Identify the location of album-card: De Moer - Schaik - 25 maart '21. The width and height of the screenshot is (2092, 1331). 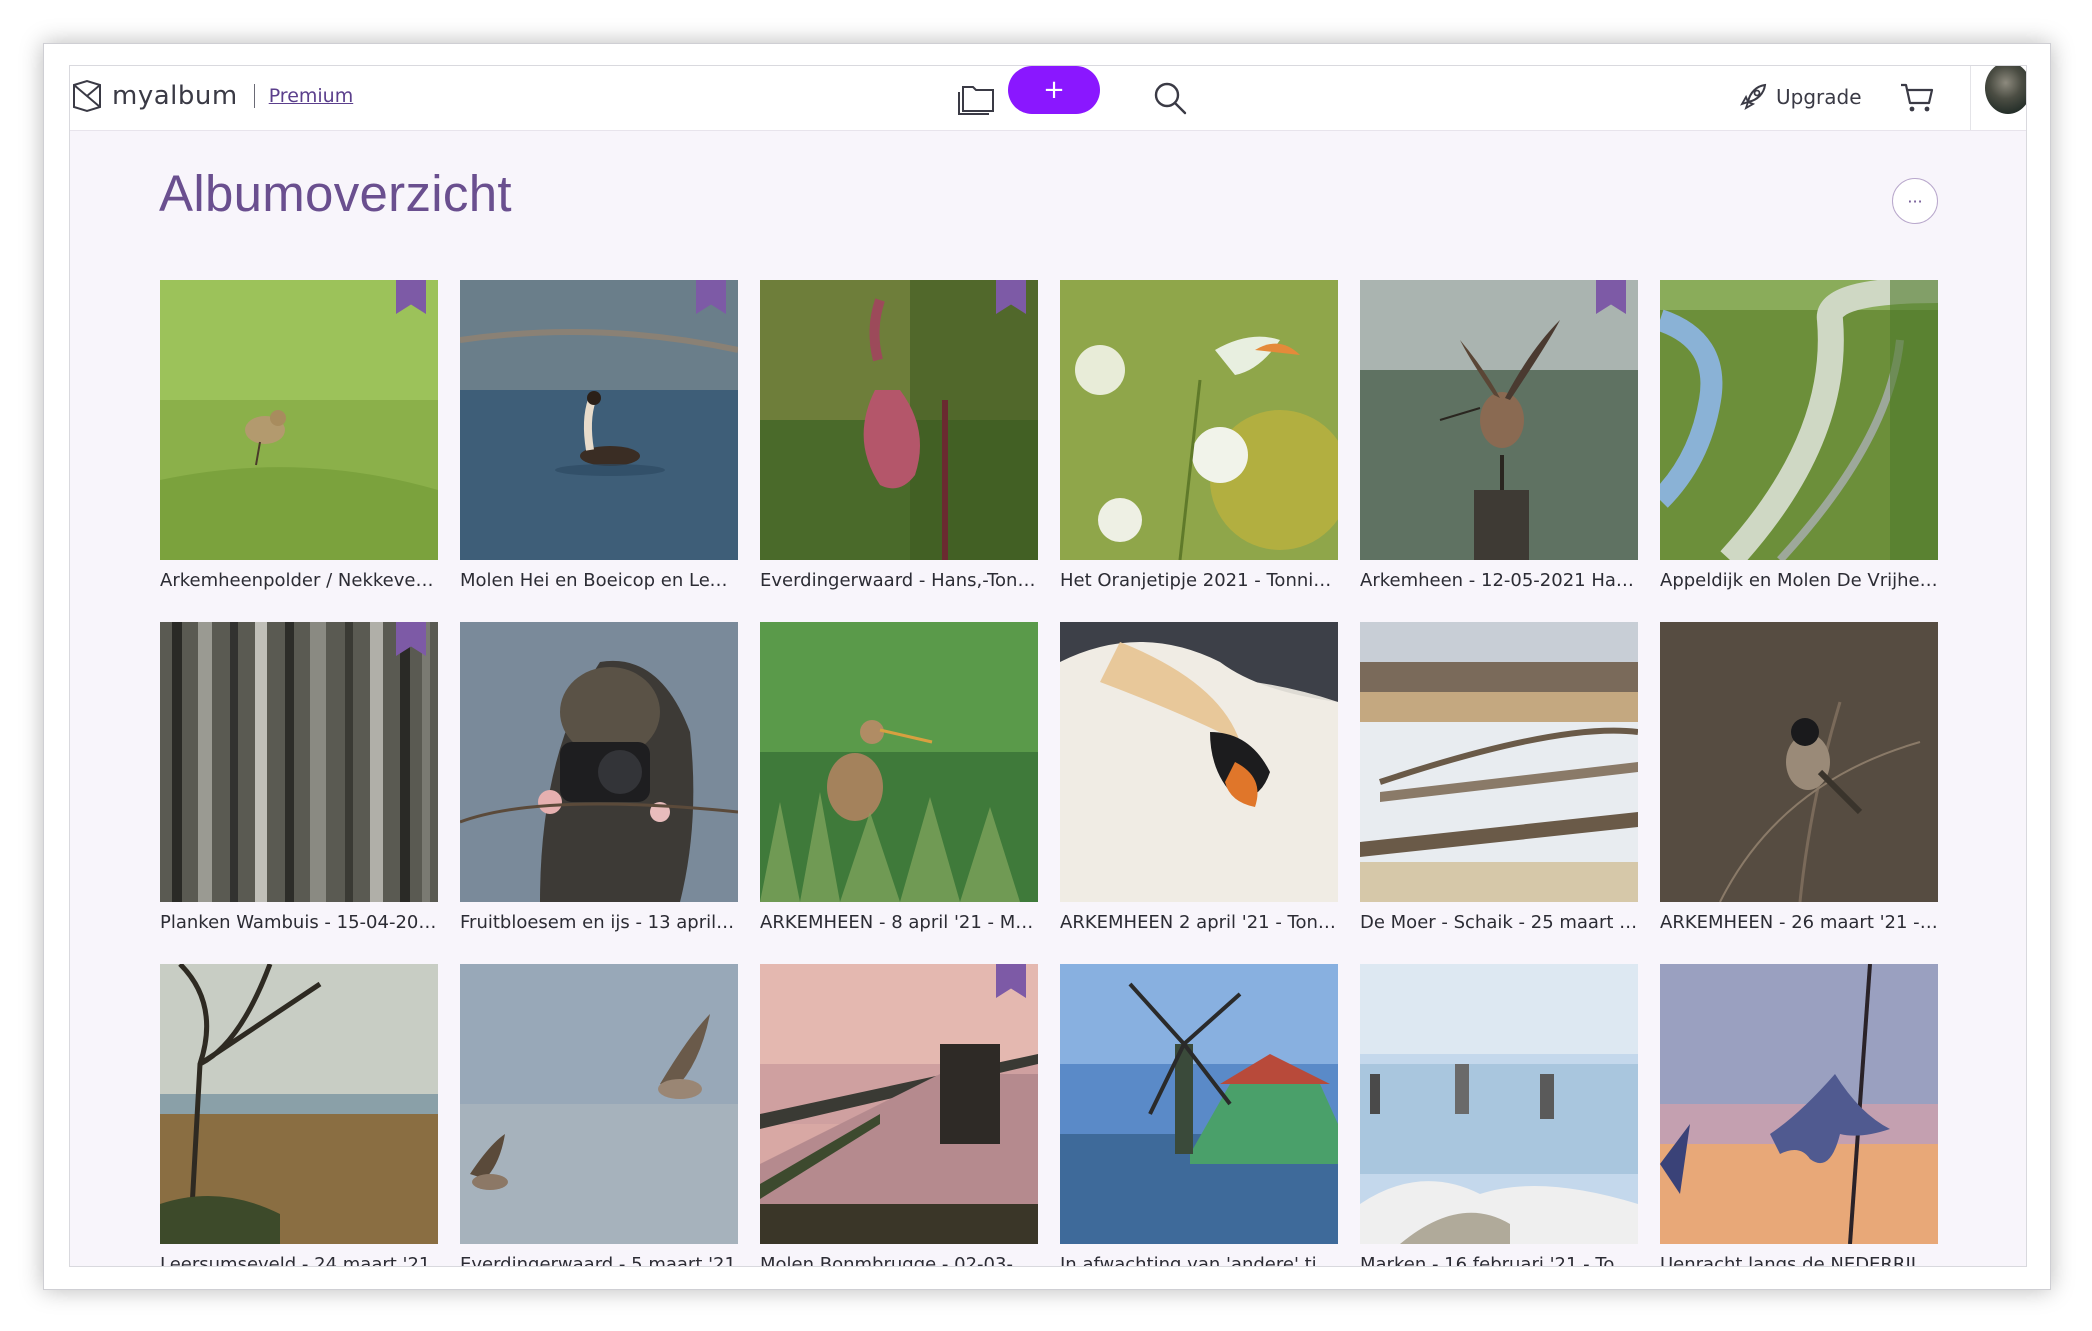
(1499, 777).